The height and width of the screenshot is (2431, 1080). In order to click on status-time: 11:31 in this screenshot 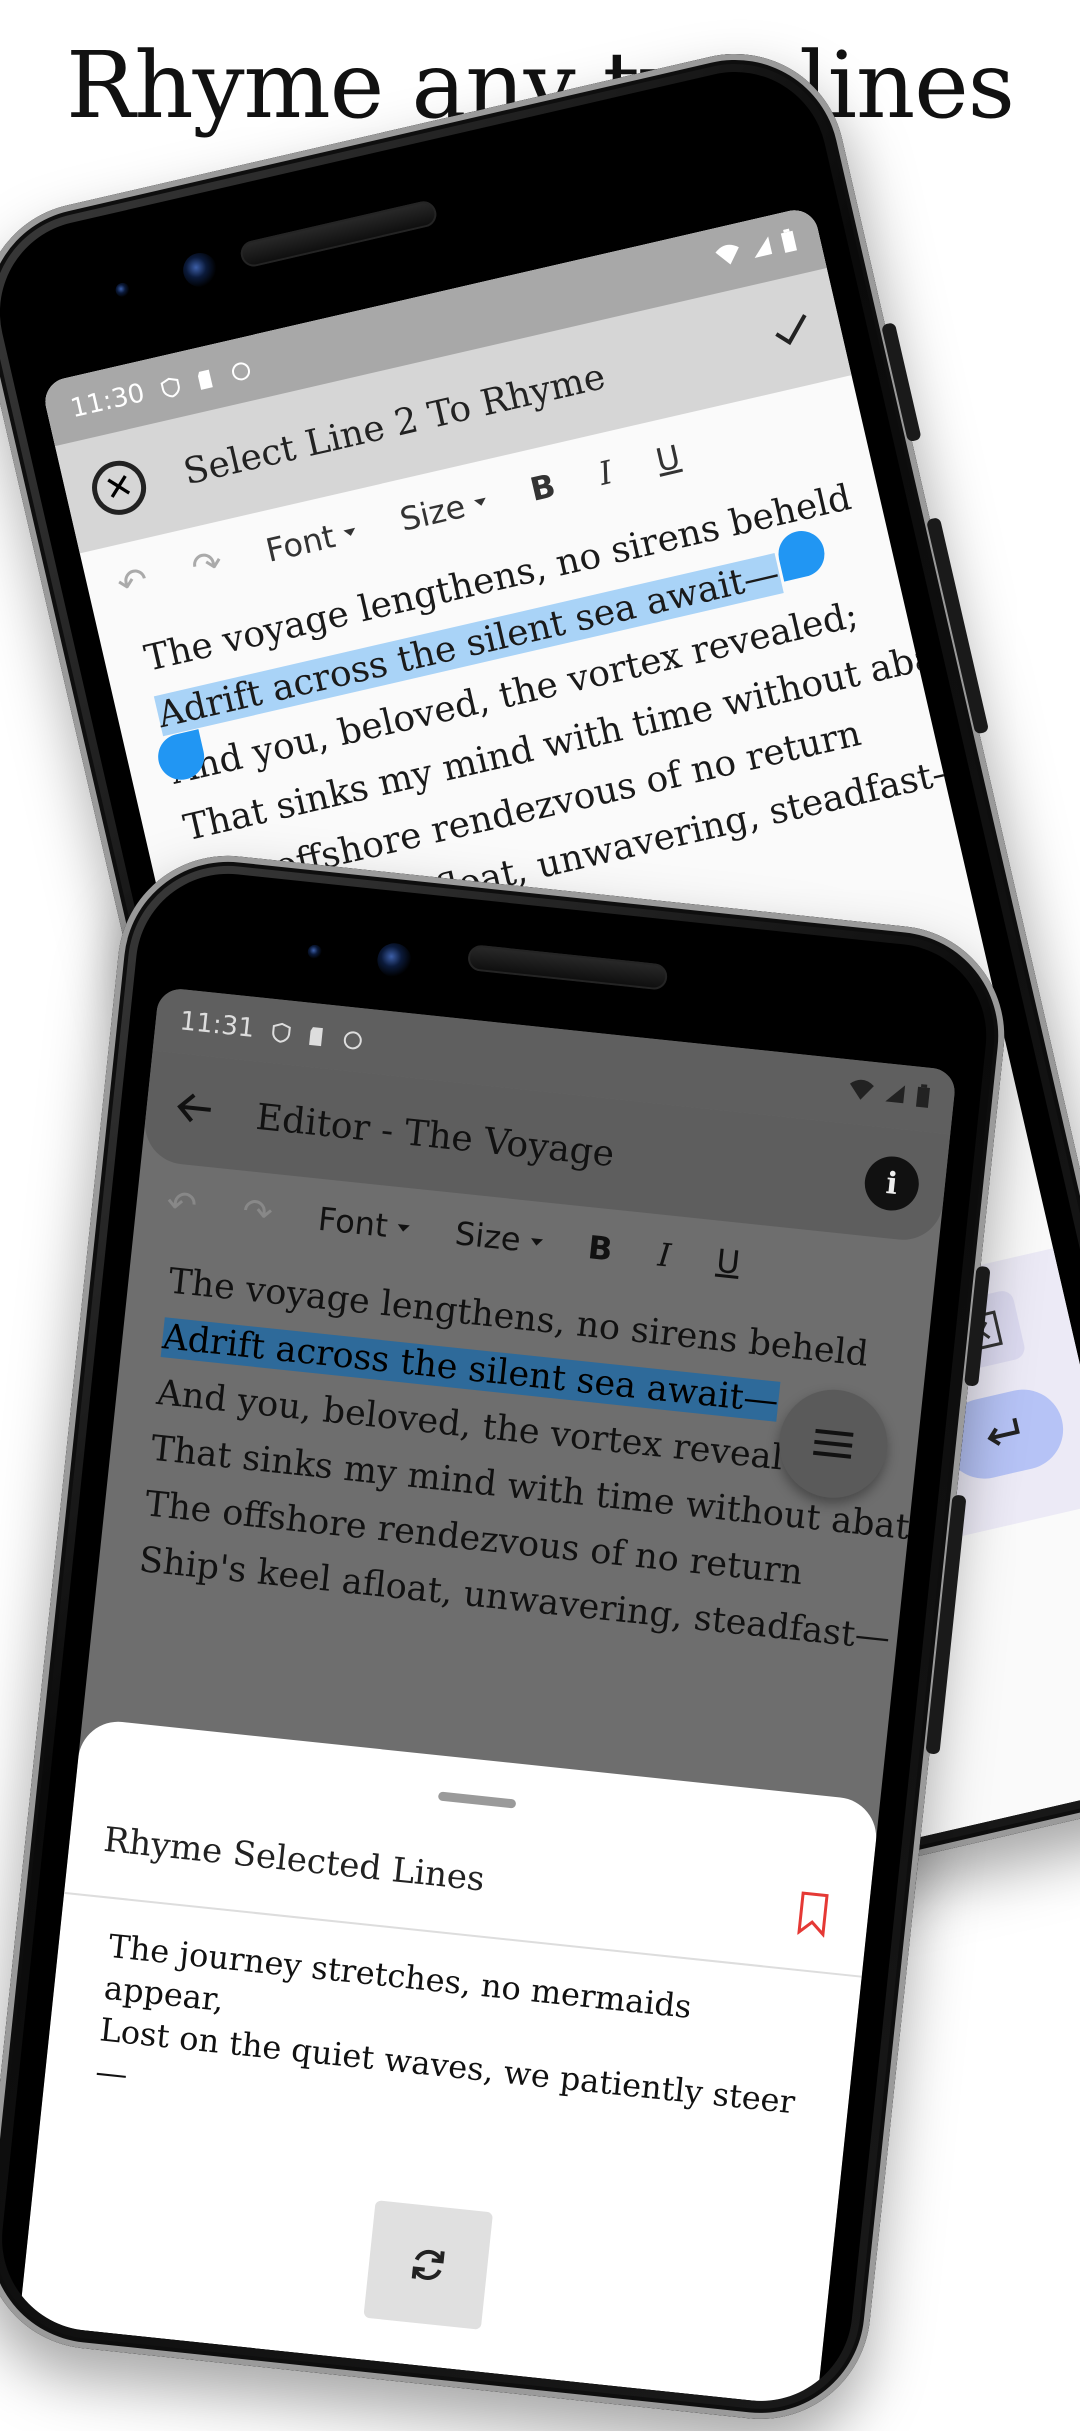, I will do `click(217, 1025)`.